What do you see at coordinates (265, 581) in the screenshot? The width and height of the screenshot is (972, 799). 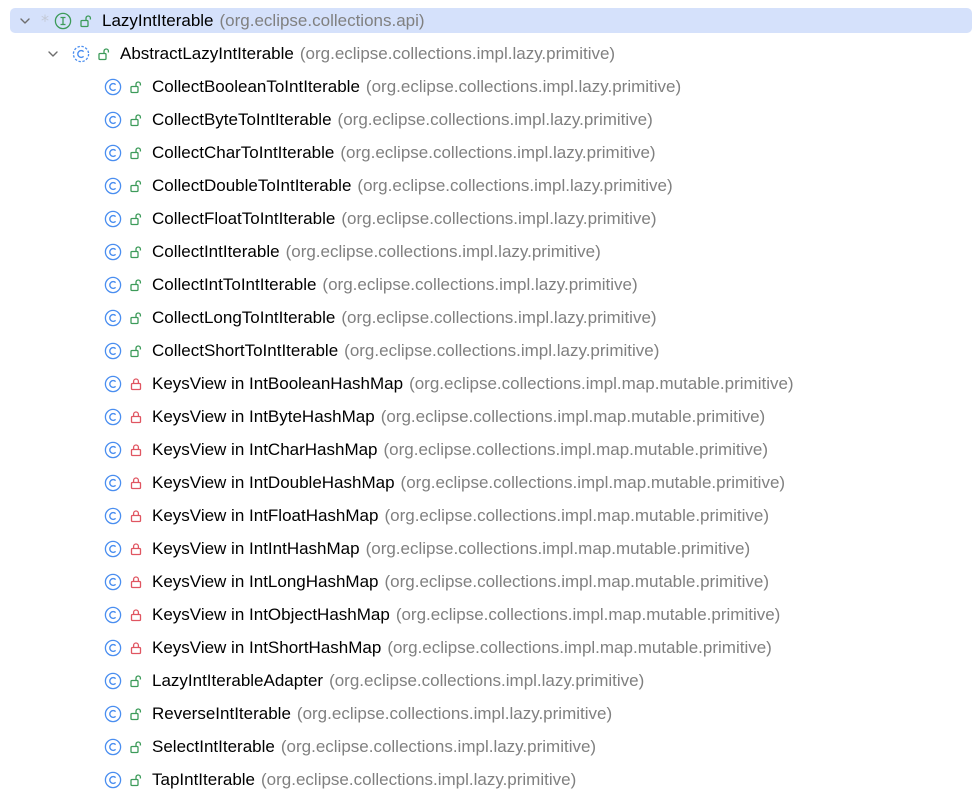 I see `type-name: KeysView in IntLongHashMap` at bounding box center [265, 581].